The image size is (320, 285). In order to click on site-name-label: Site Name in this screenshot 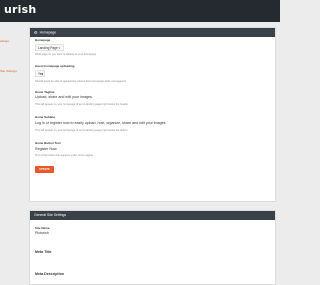, I will do `click(42, 228)`.